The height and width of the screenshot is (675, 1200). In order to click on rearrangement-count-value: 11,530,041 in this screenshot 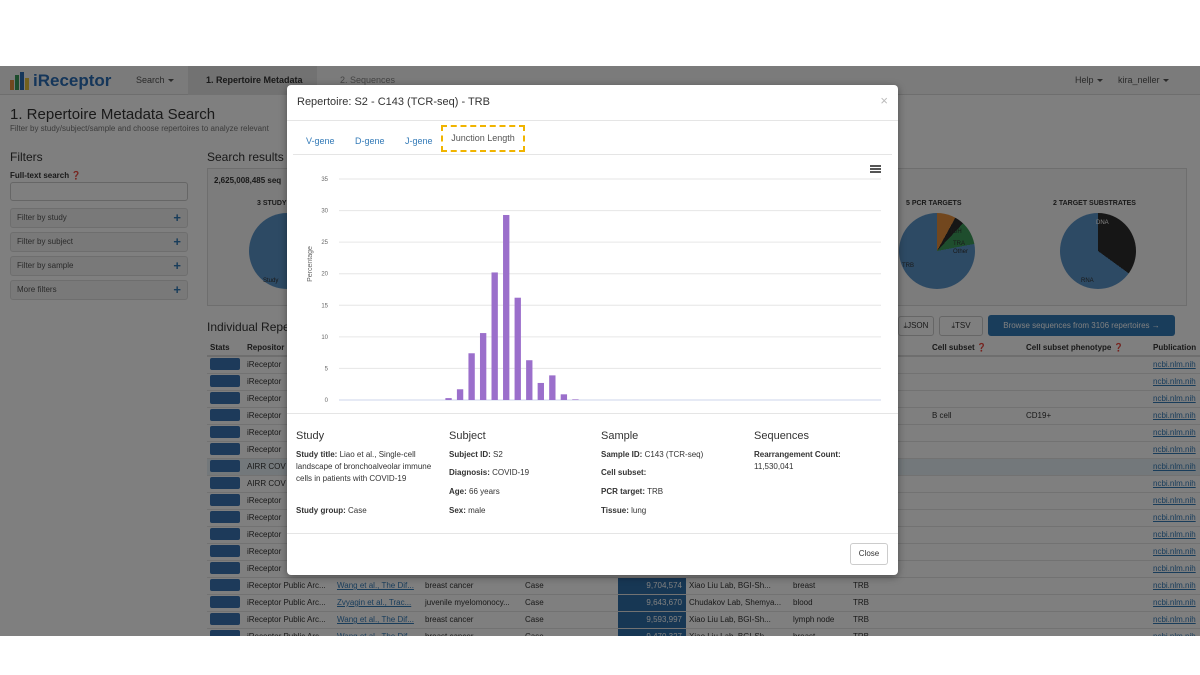, I will do `click(774, 466)`.